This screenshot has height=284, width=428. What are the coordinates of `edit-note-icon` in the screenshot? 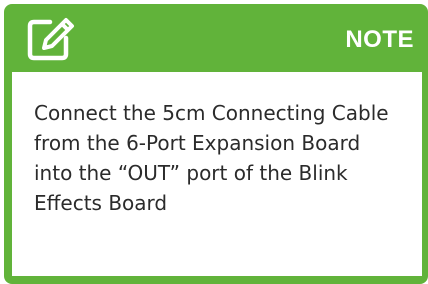 It's located at (50, 38).